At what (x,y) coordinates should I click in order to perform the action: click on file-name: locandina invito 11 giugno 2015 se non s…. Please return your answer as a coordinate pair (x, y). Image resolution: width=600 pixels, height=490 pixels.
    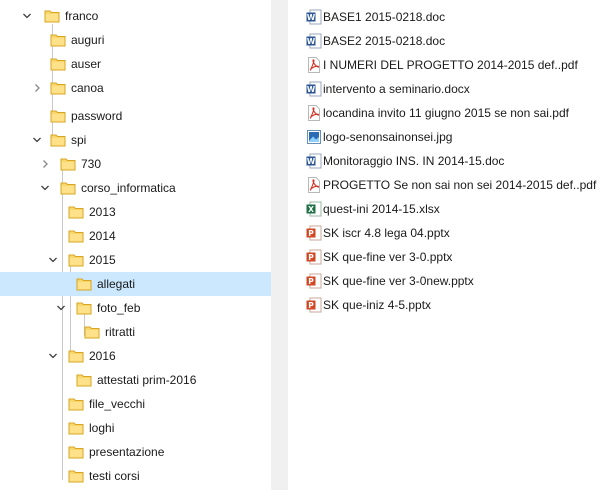
    Looking at the image, I should click on (446, 113).